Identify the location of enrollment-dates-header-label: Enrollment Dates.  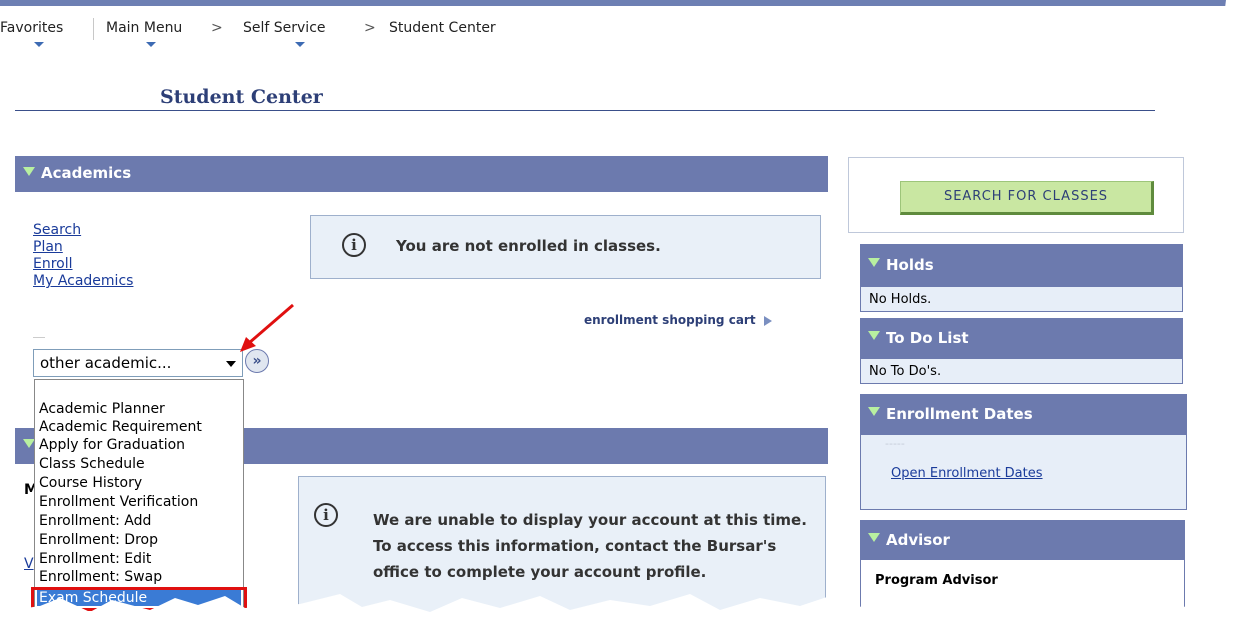
(959, 414).